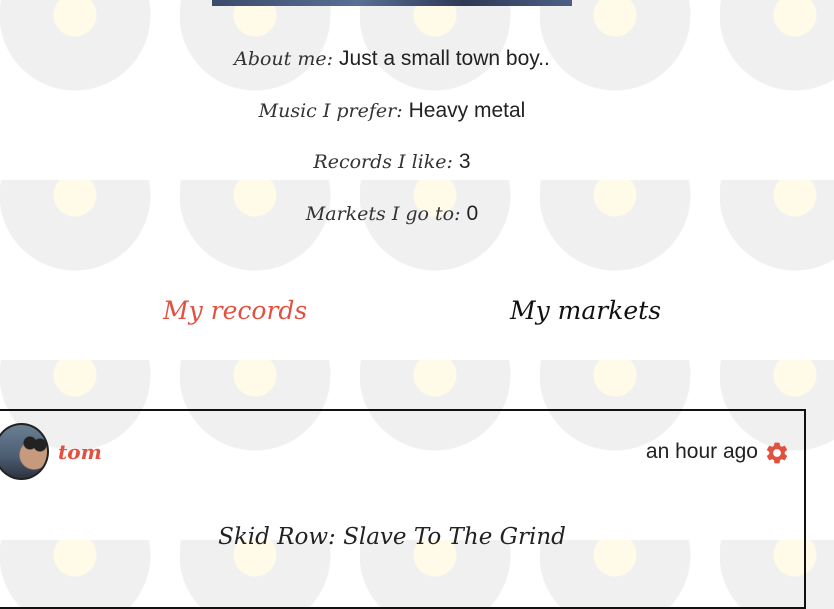 This screenshot has width=834, height=609. I want to click on markets-value: 0, so click(472, 213).